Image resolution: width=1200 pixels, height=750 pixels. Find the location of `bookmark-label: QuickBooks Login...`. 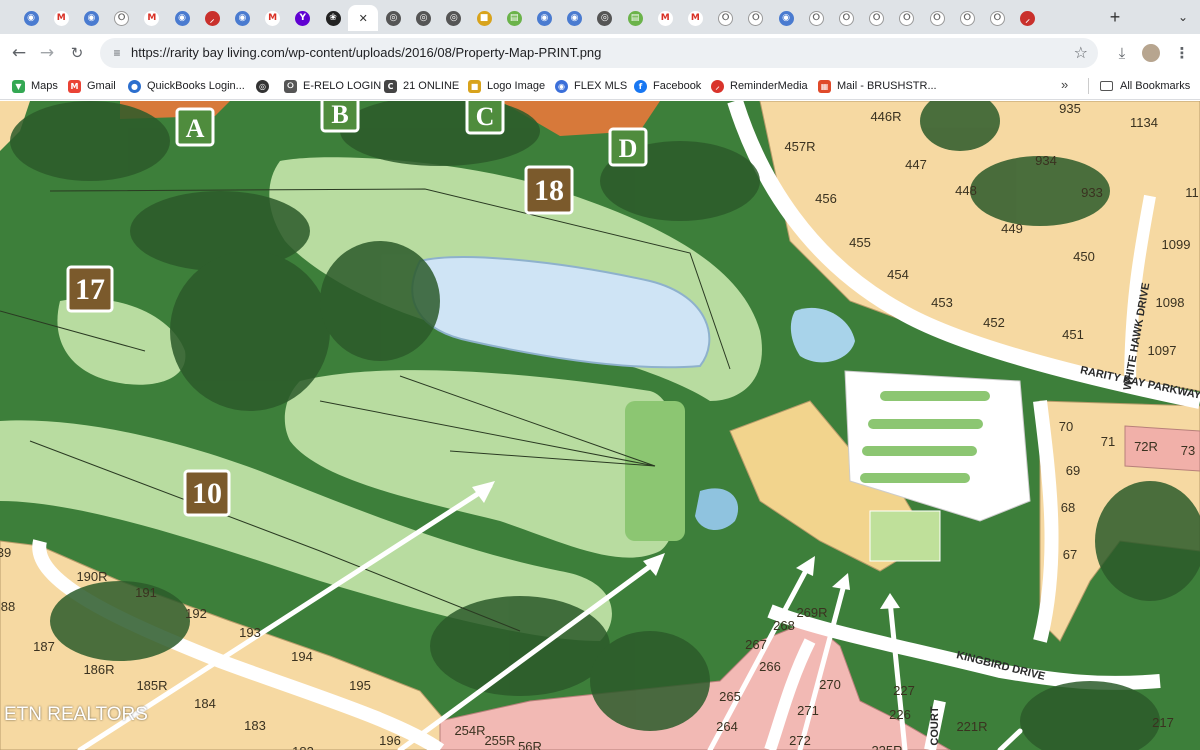

bookmark-label: QuickBooks Login... is located at coordinates (196, 86).